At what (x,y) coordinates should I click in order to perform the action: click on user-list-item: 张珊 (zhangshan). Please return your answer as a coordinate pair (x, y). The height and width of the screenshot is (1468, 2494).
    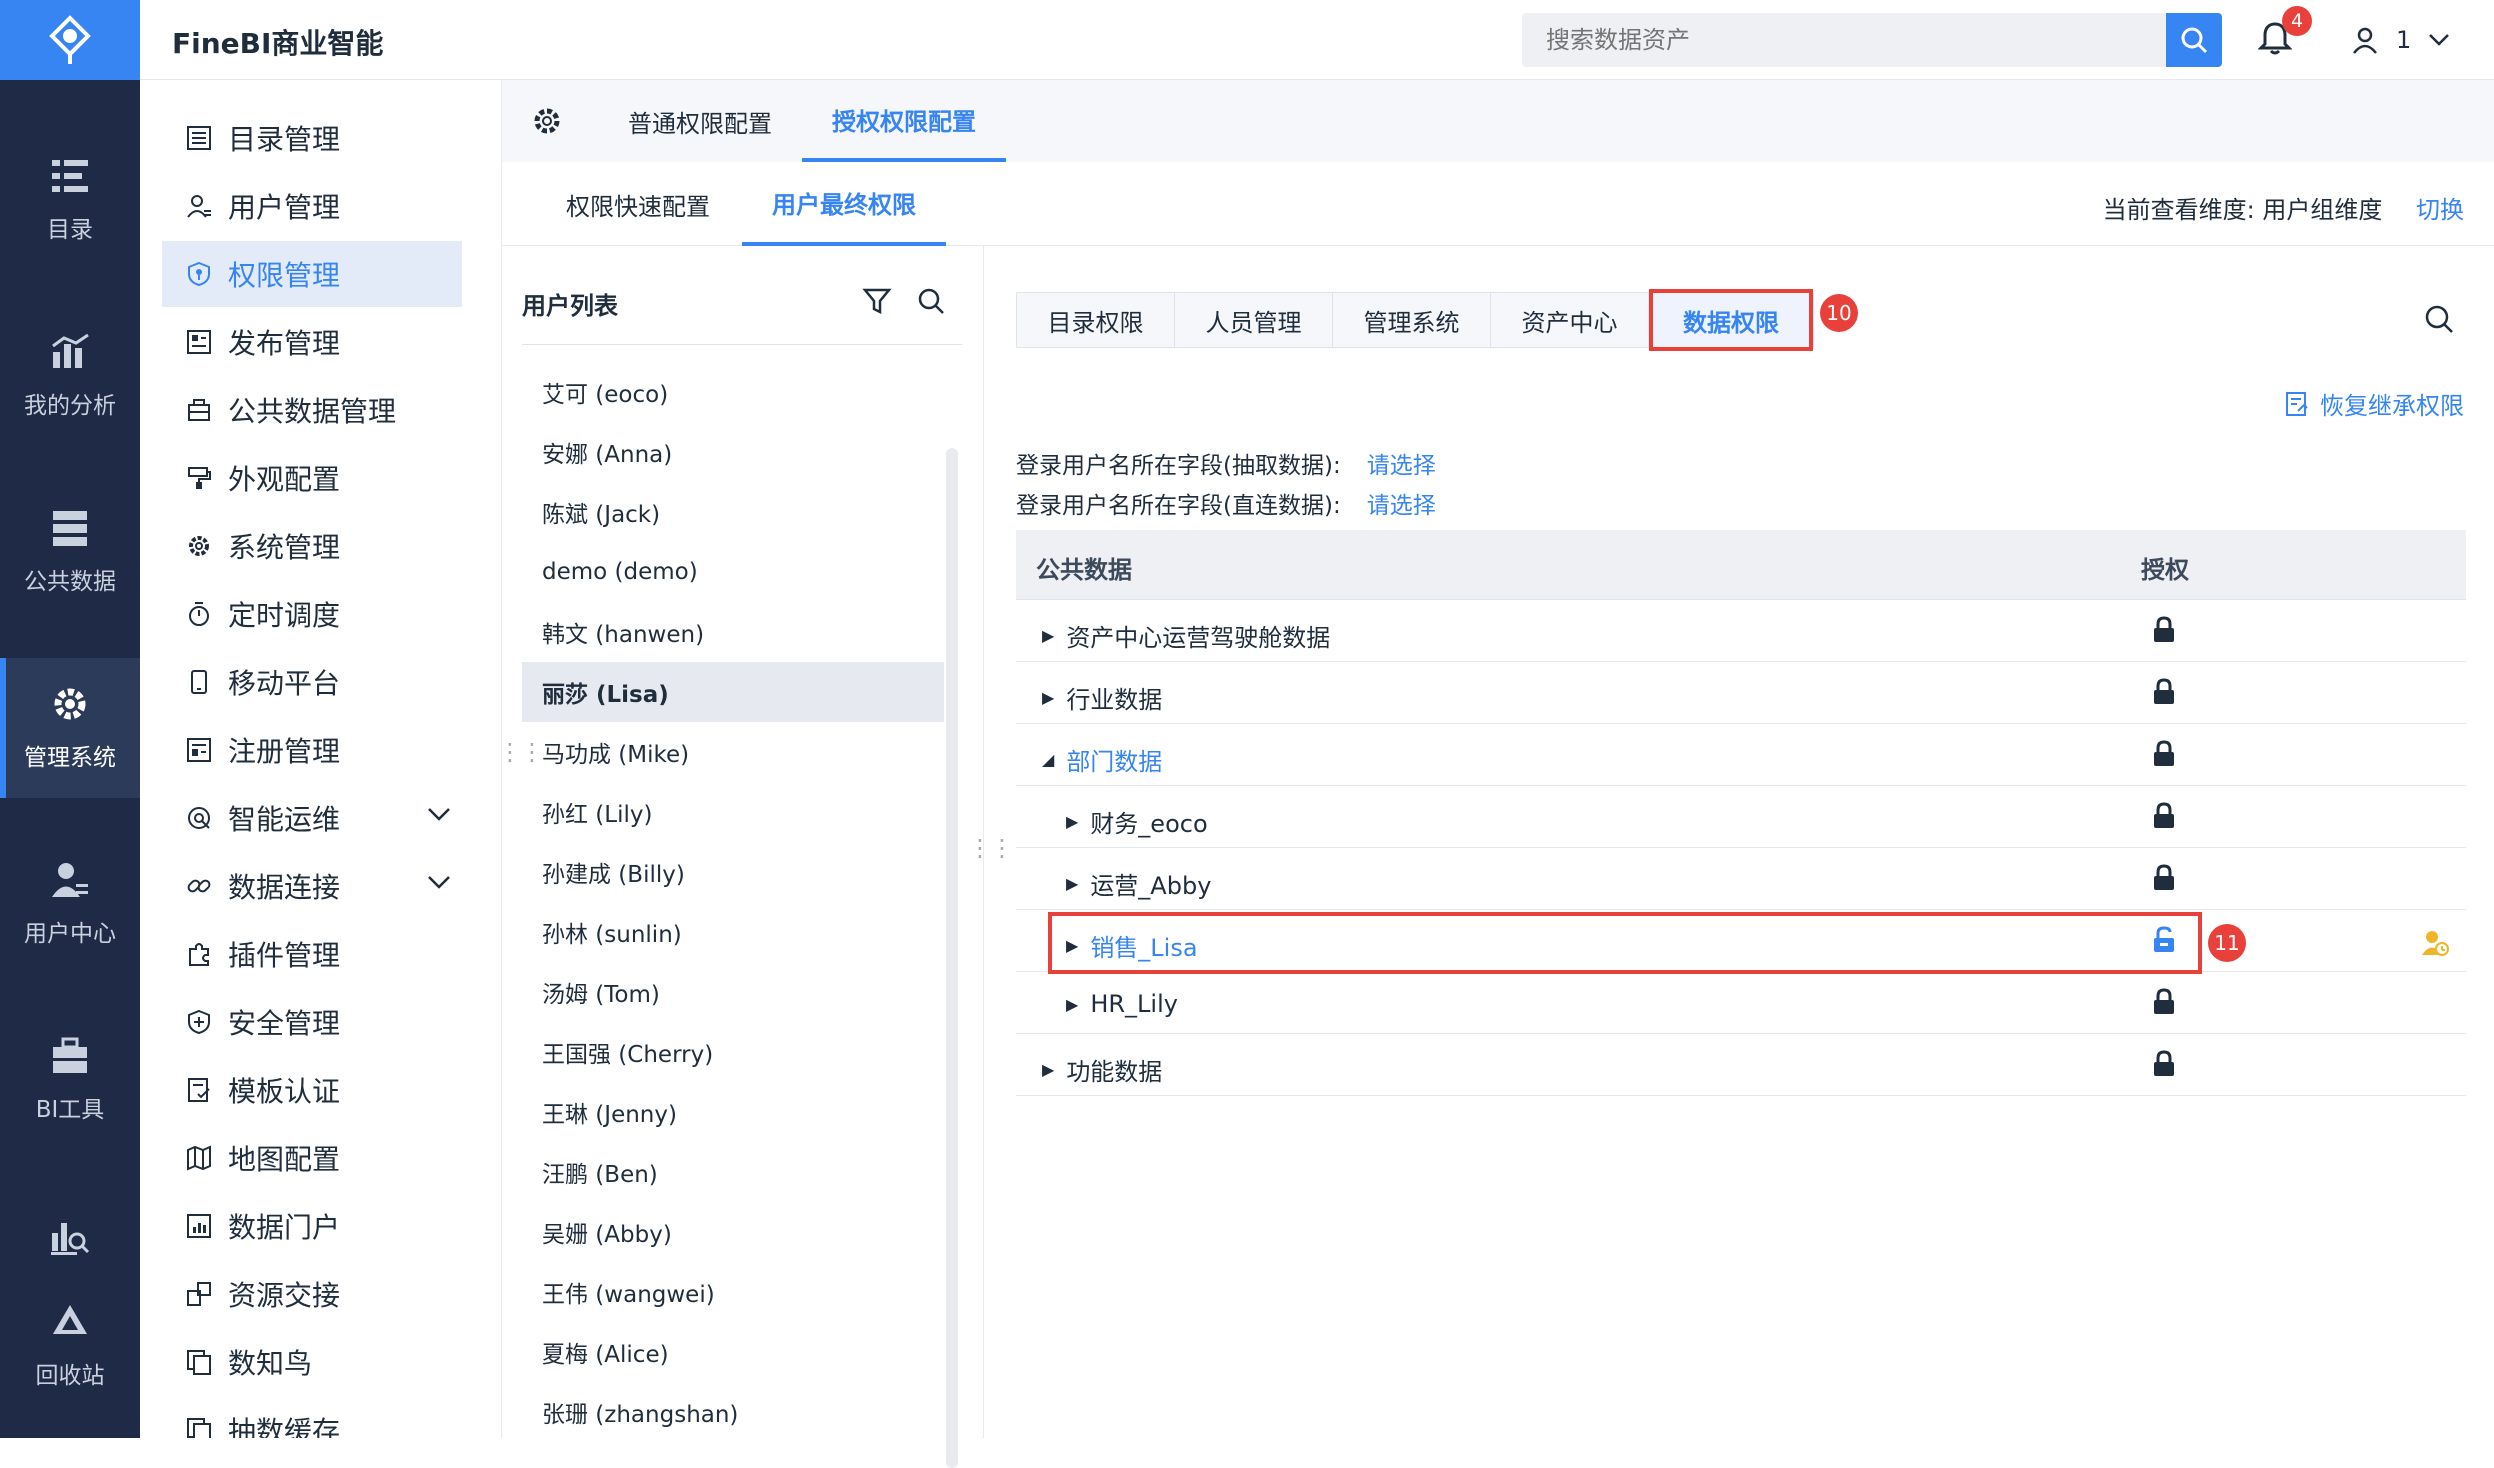
    Looking at the image, I should click on (733, 1412).